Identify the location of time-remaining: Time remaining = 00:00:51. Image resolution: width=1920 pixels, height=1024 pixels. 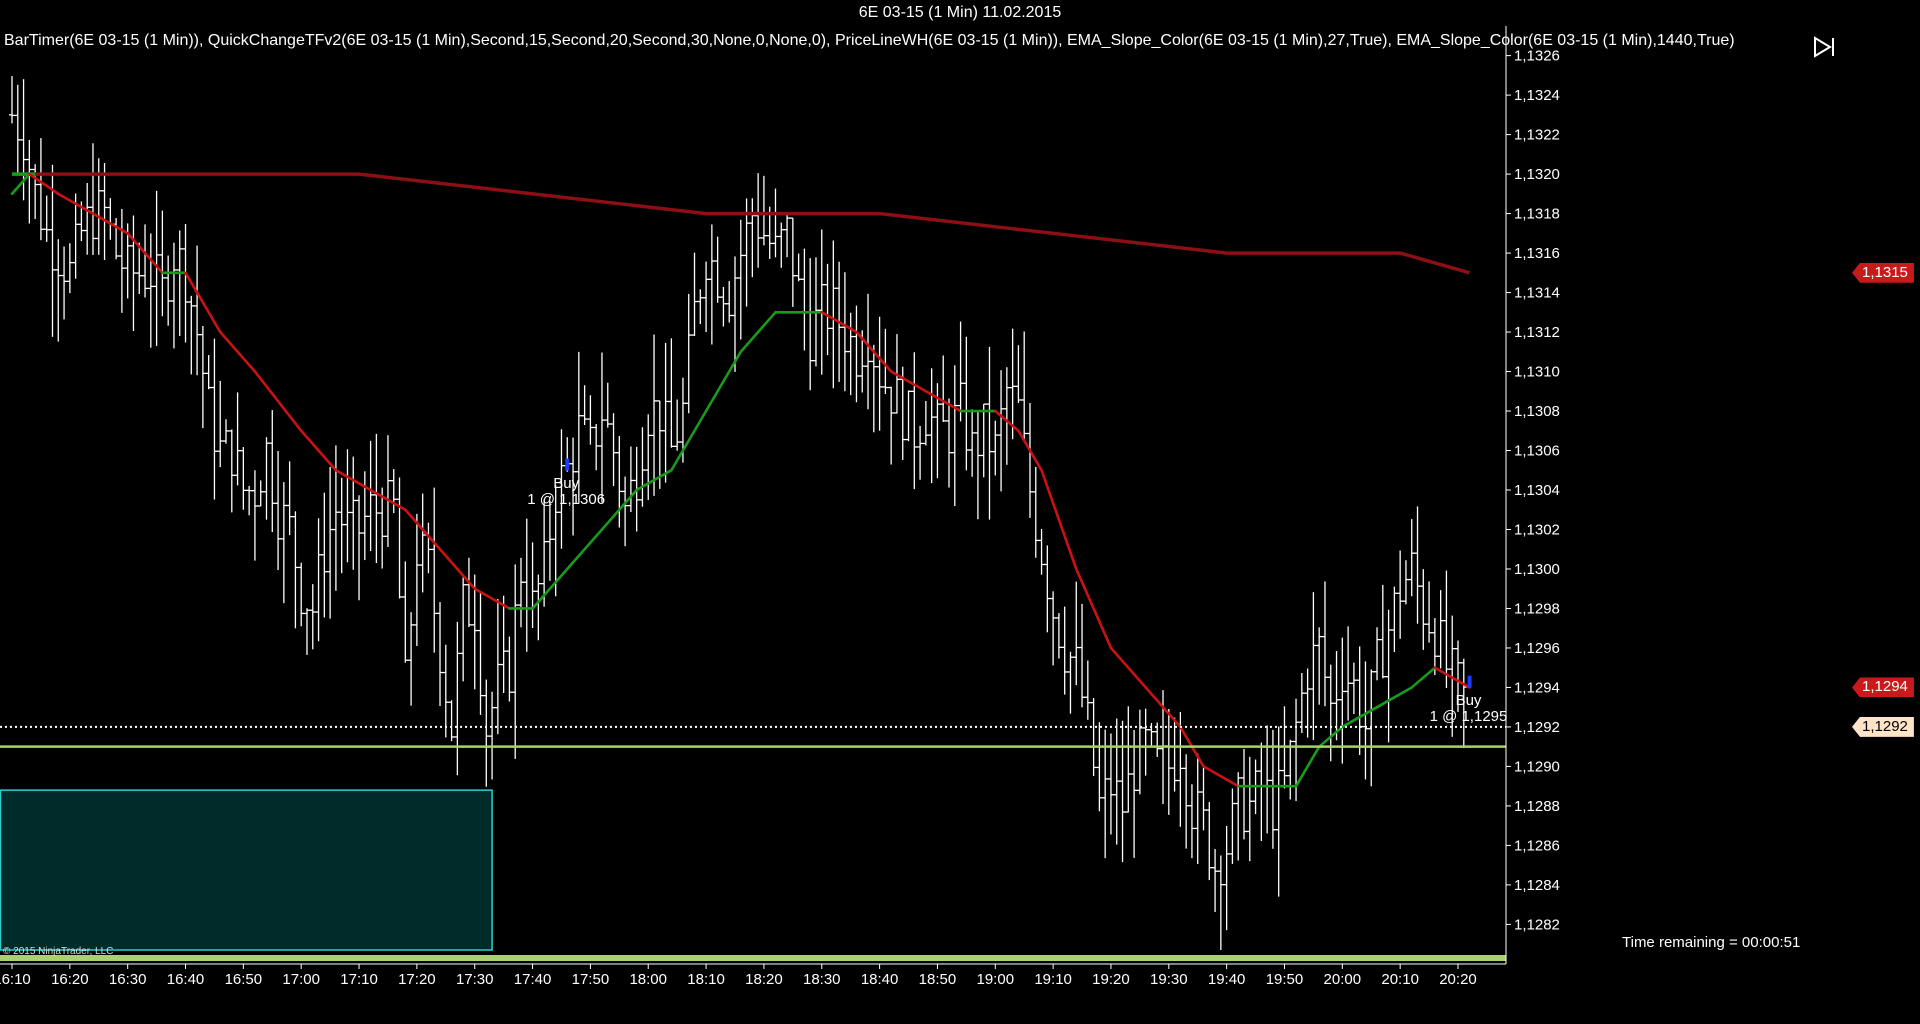
(1711, 942).